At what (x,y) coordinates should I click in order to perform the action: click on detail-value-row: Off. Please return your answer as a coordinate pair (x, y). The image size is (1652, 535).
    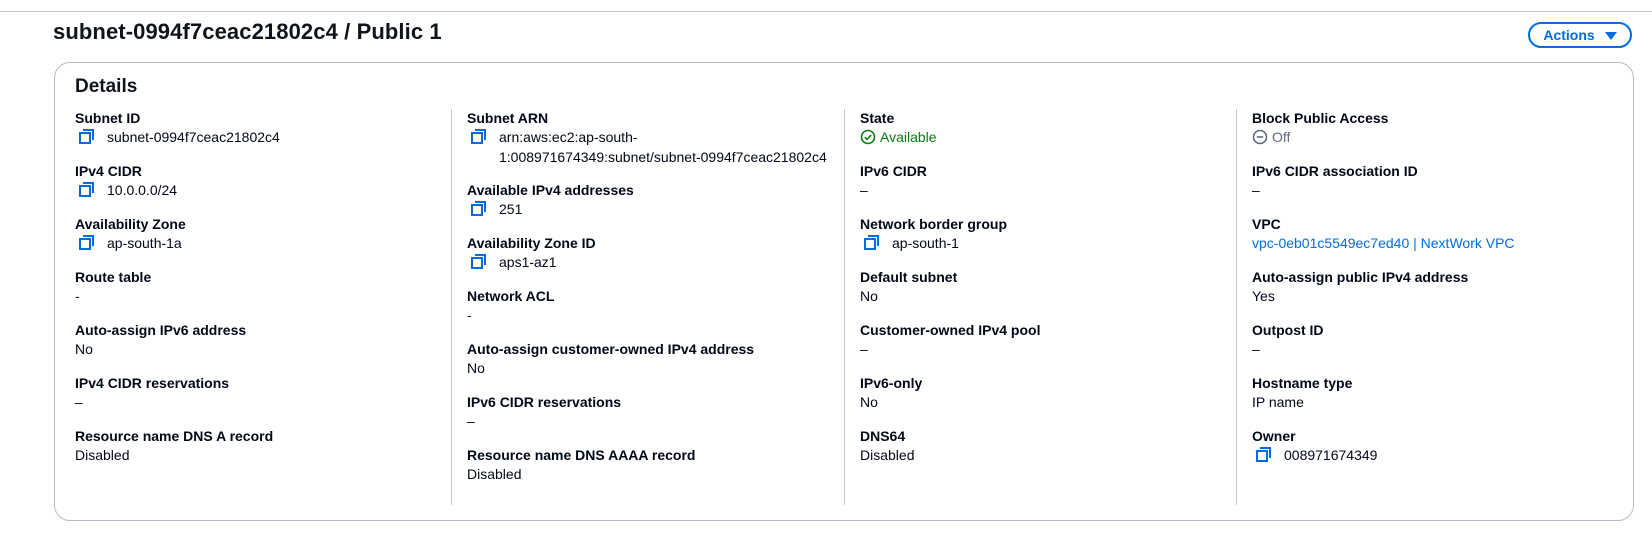
    Looking at the image, I should click on (1432, 137).